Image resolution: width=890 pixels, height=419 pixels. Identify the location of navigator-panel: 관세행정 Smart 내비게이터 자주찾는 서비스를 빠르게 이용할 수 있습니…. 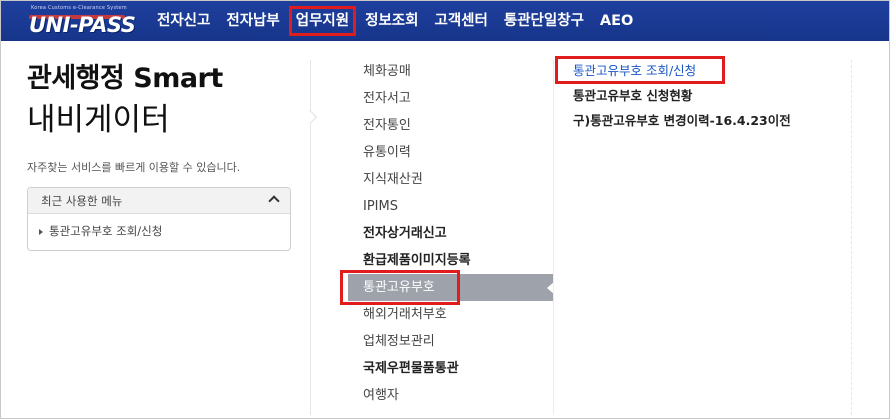
(159, 155).